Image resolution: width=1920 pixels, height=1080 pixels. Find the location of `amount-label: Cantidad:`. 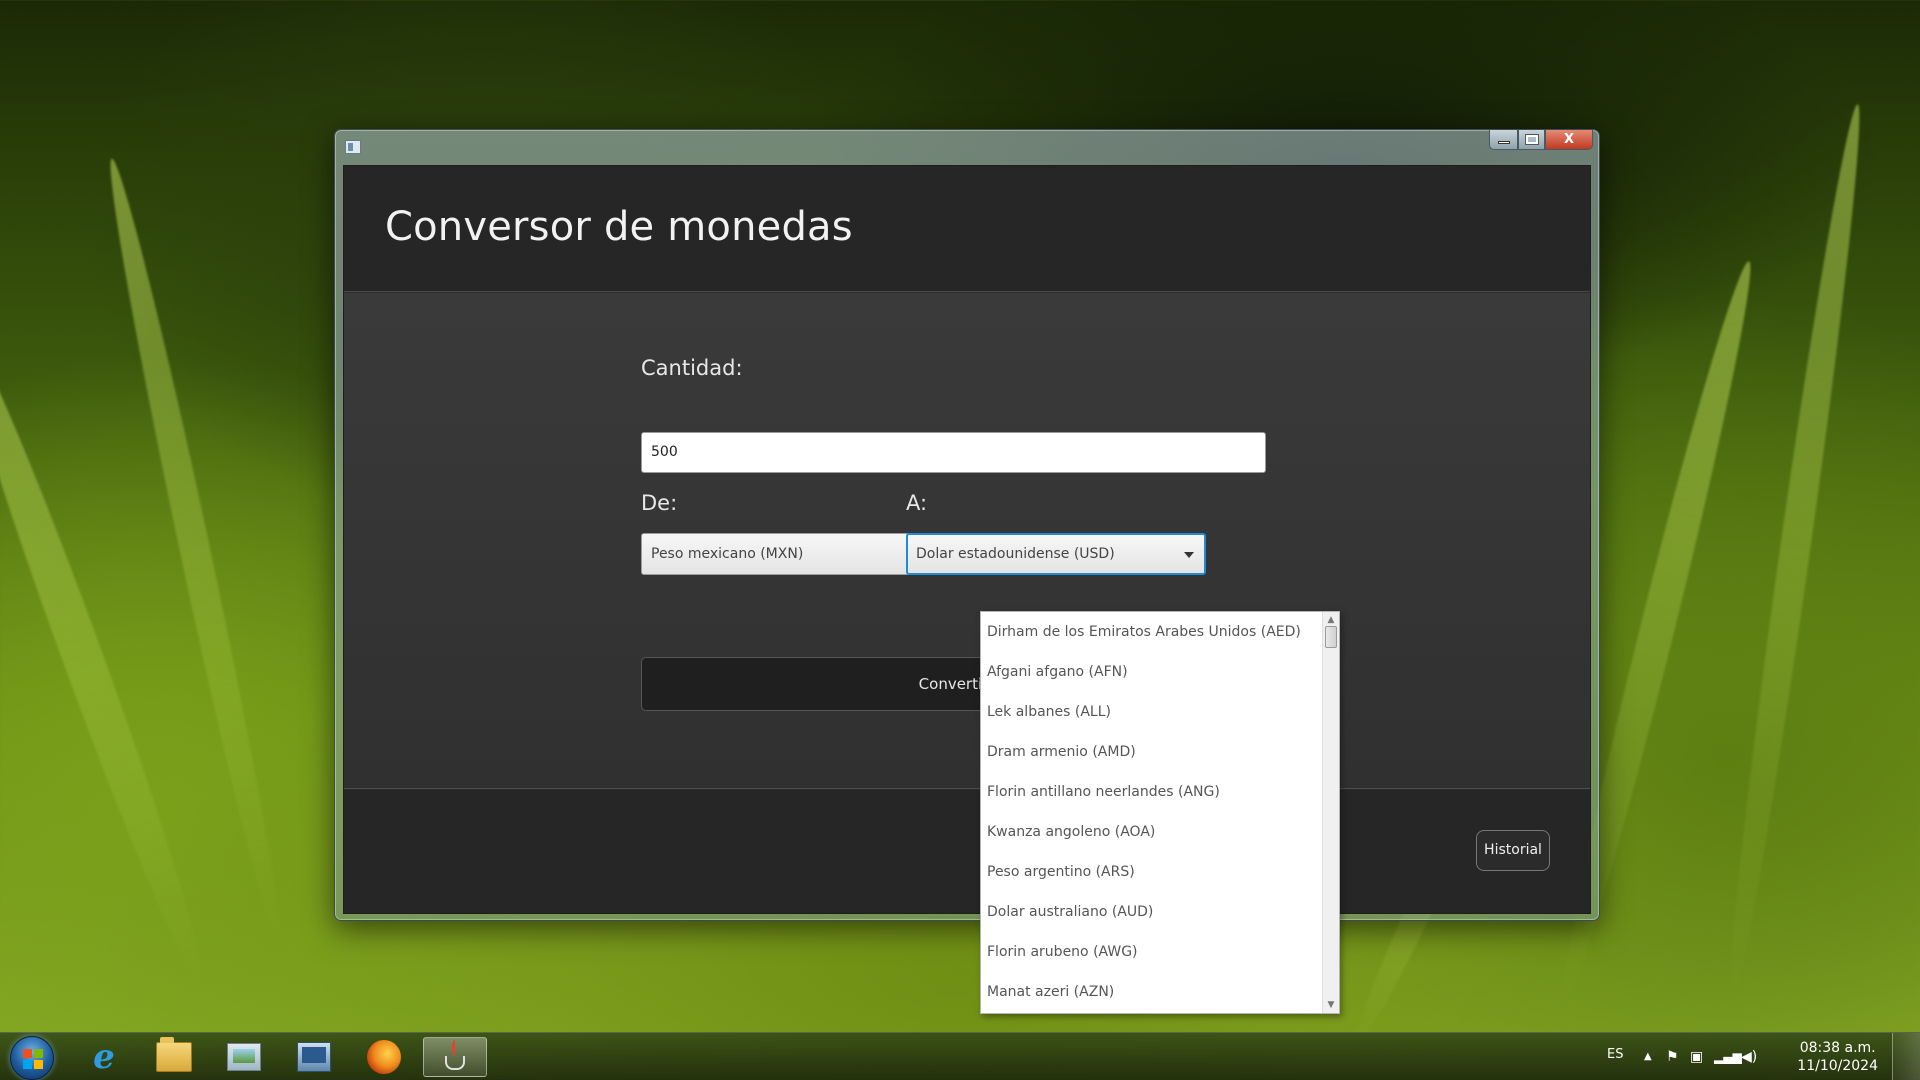

amount-label: Cantidad: is located at coordinates (692, 368).